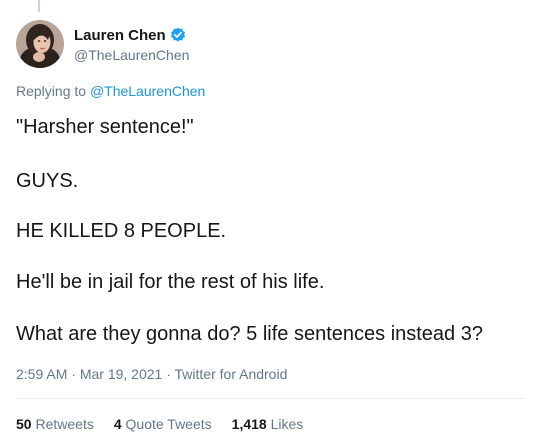 This screenshot has height=448, width=540. Describe the element at coordinates (64, 424) in the screenshot. I see `retweets-label: Retweets` at that location.